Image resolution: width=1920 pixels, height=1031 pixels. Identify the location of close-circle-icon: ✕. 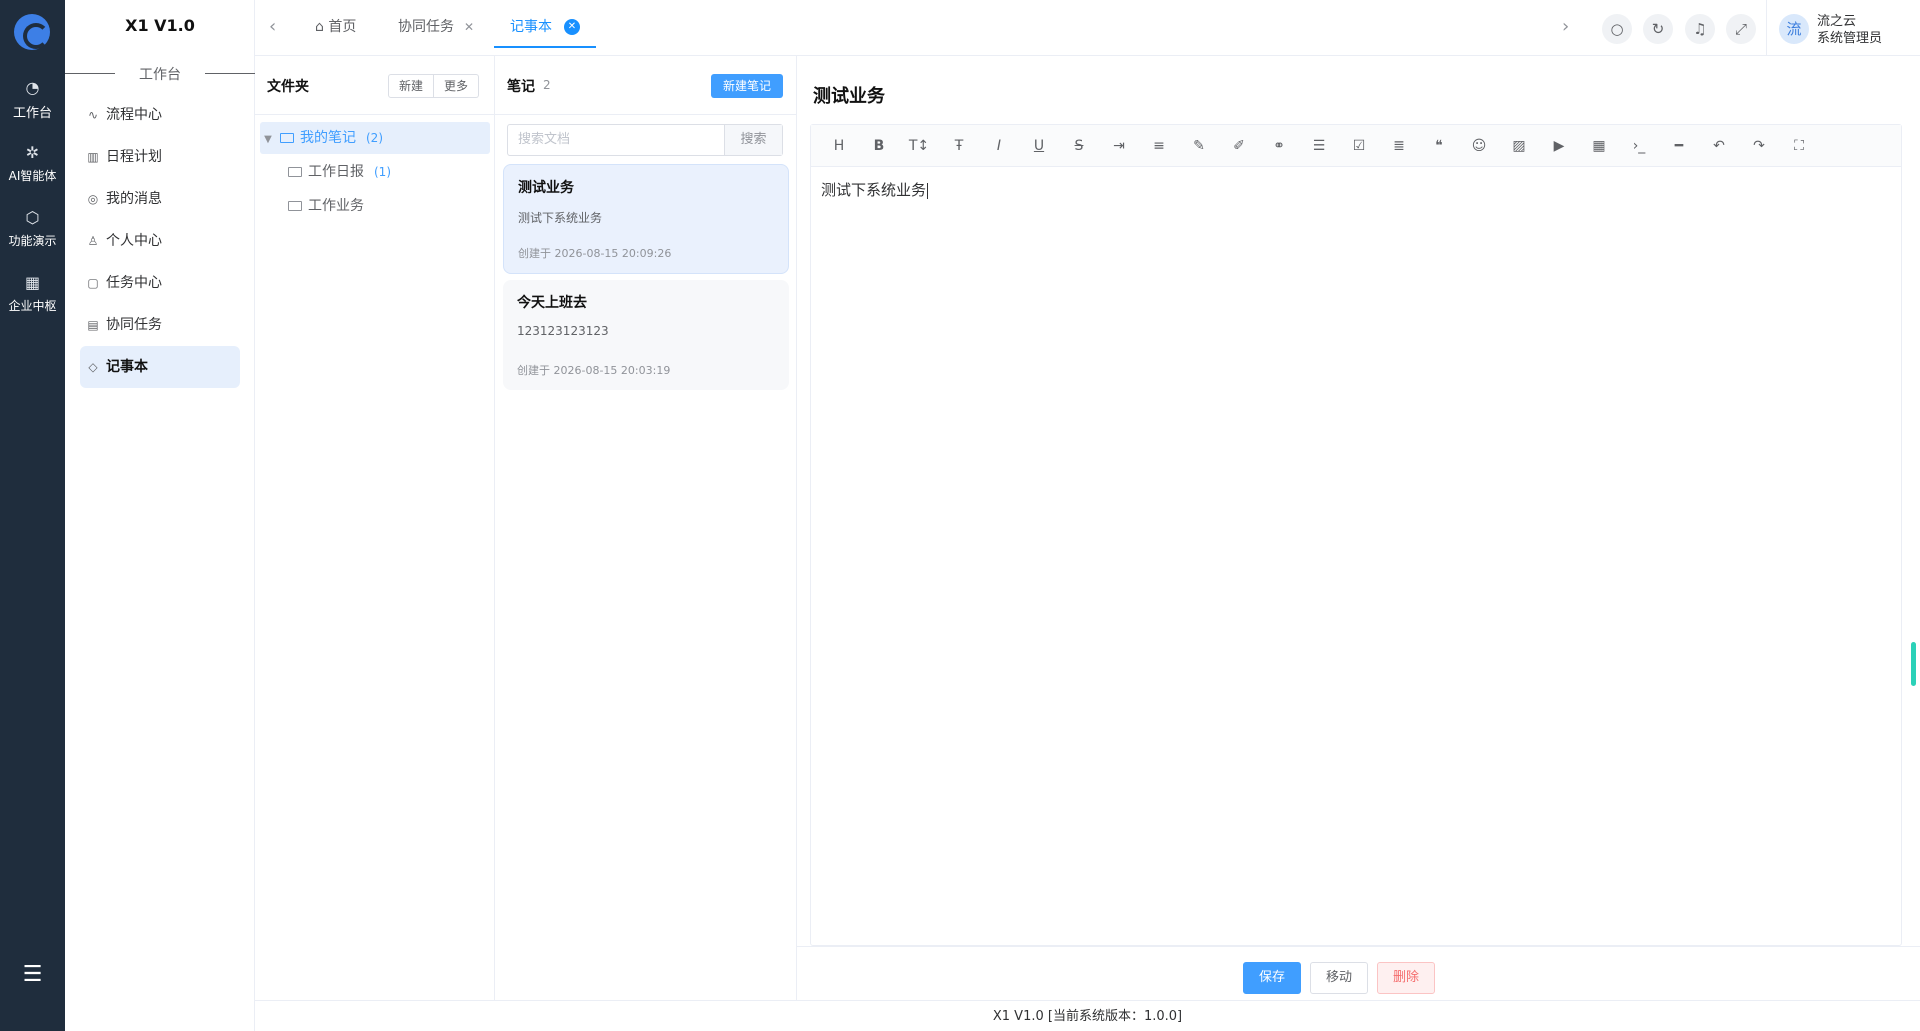
(572, 27).